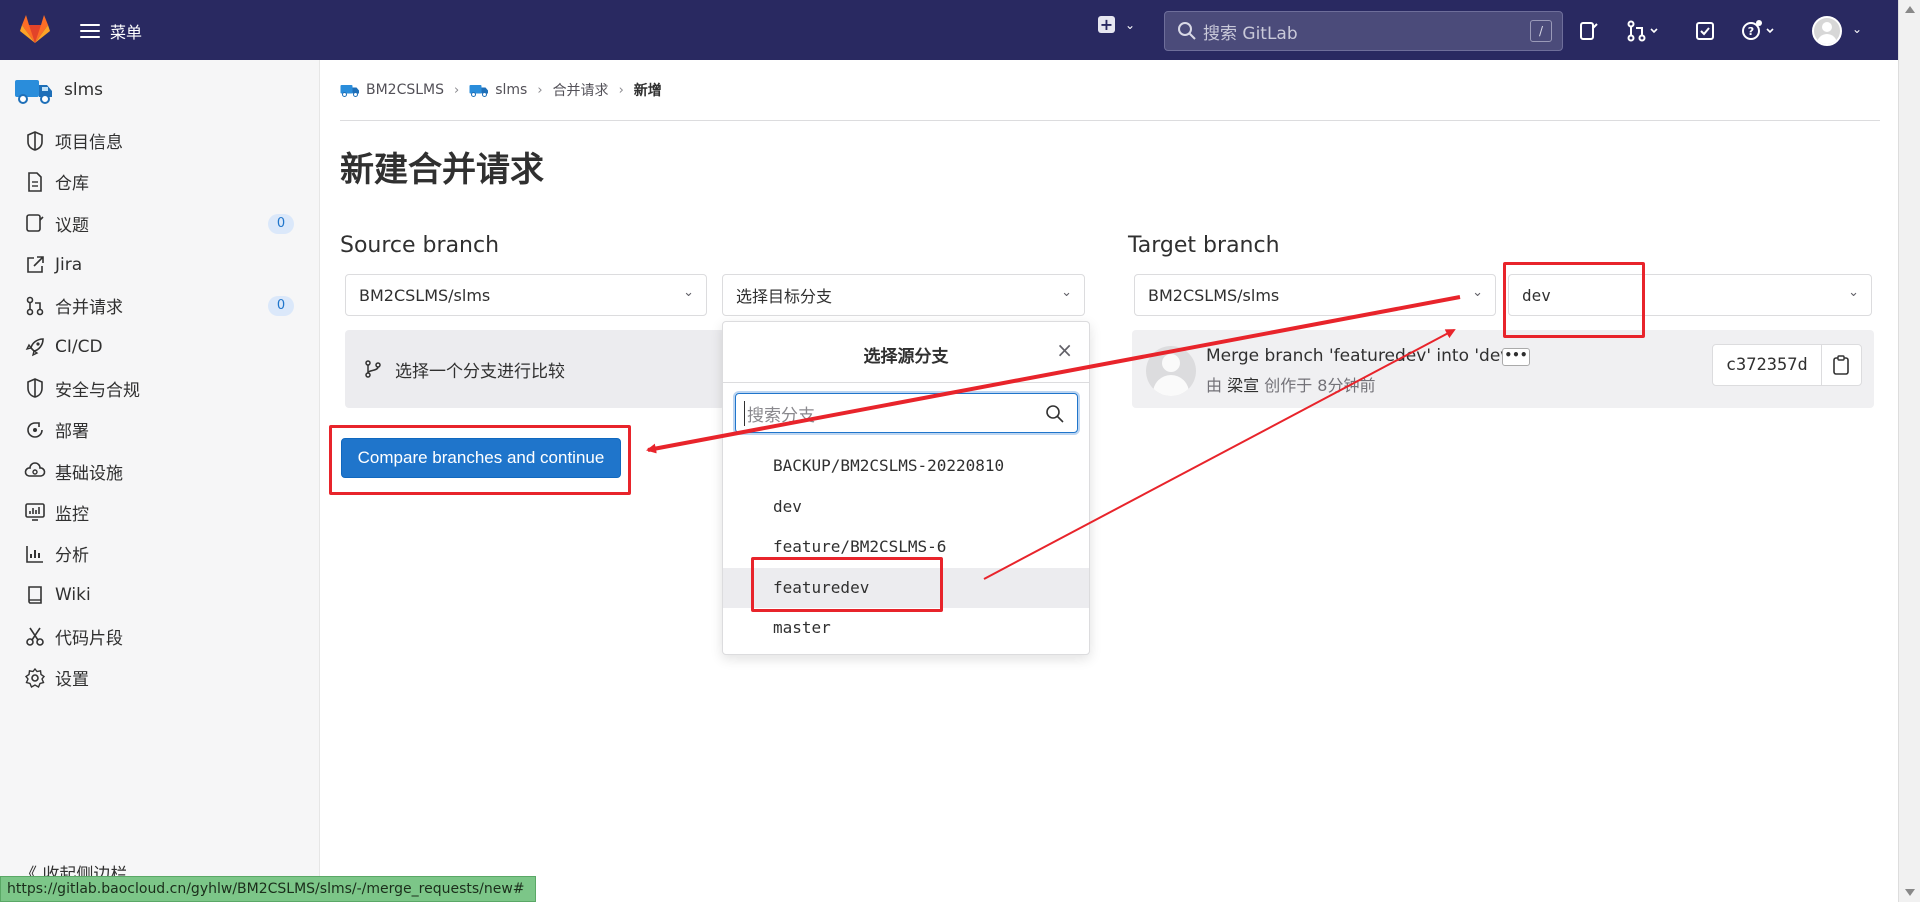 The height and width of the screenshot is (902, 1920). Describe the element at coordinates (1541, 31) in the screenshot. I see `search-shortcut-key: /` at that location.